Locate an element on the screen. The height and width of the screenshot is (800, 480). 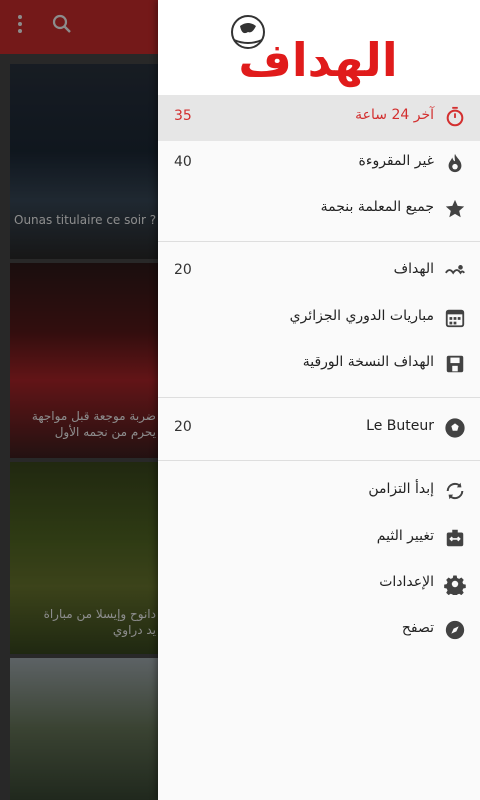
drawer-item-last24: 35 آخر 24 ساعة is located at coordinates (319, 118).